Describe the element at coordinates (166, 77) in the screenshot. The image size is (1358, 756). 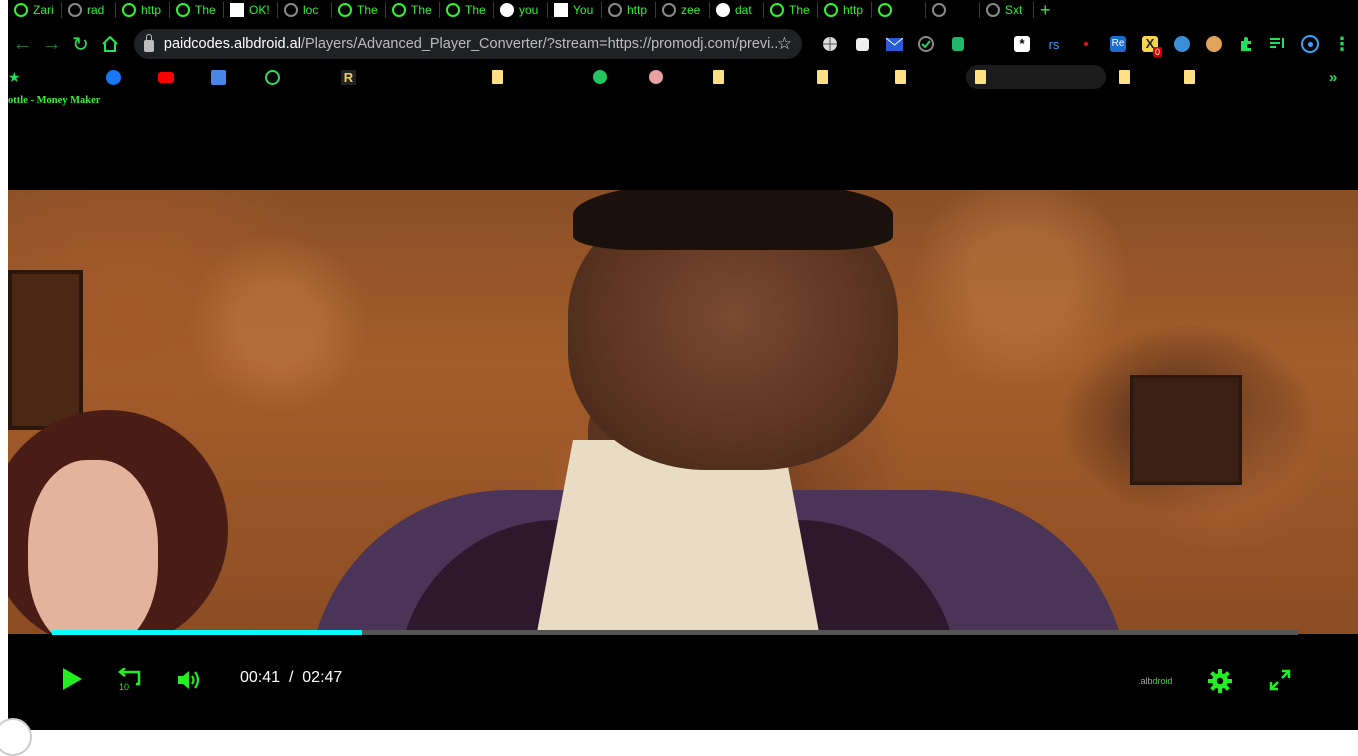
I see `bookmark-youtube-icon` at that location.